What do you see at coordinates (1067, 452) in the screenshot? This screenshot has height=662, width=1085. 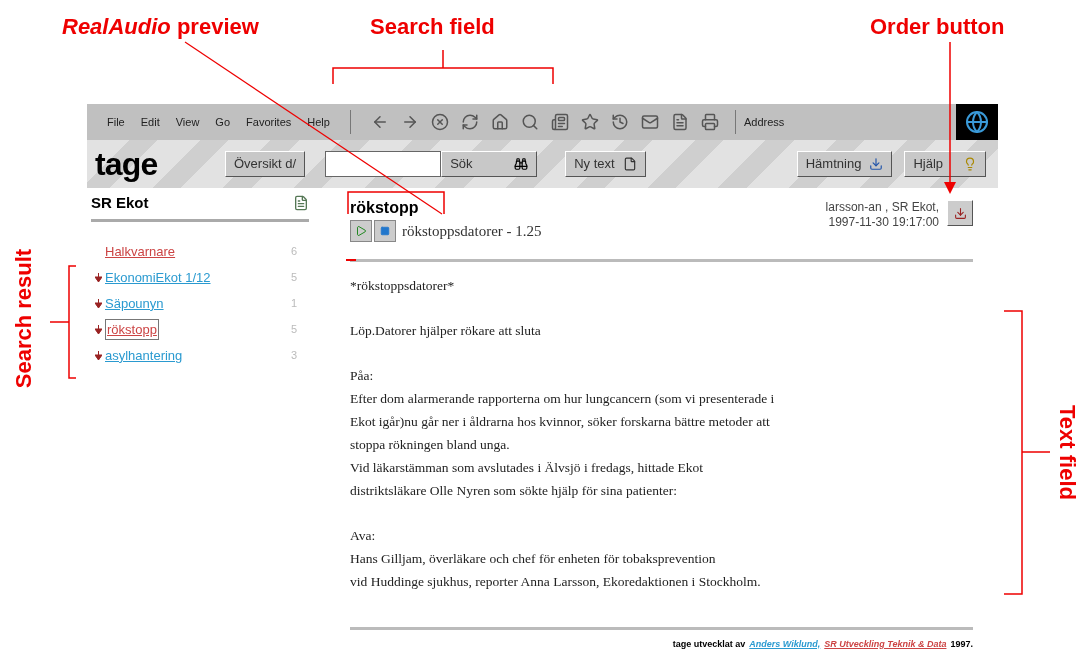 I see `annotation-label: Text field` at bounding box center [1067, 452].